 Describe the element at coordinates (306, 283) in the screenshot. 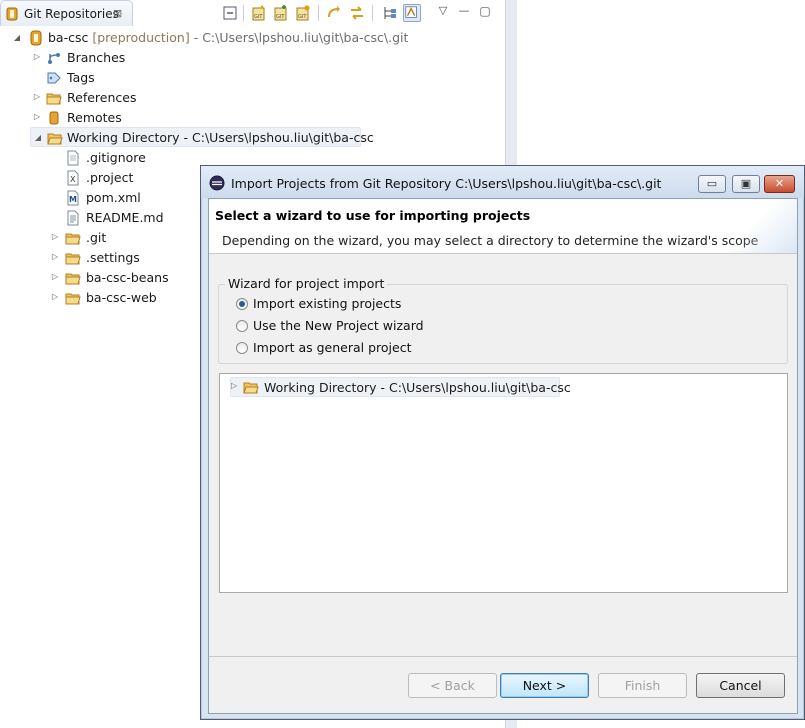

I see `group-title: Wizard for project import` at that location.